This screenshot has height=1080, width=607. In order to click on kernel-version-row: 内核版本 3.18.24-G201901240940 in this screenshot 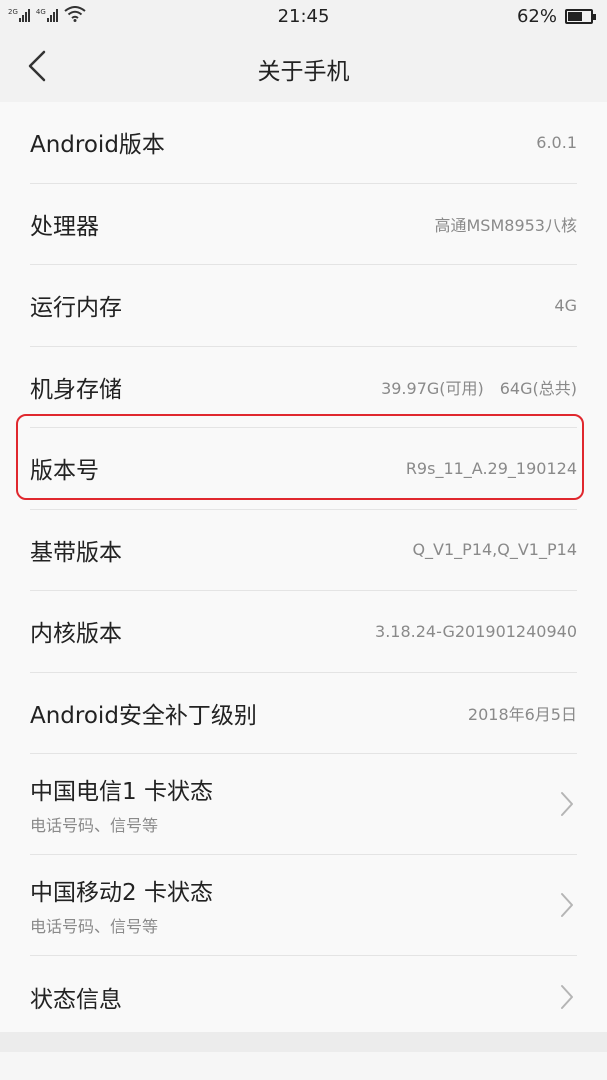, I will do `click(303, 632)`.